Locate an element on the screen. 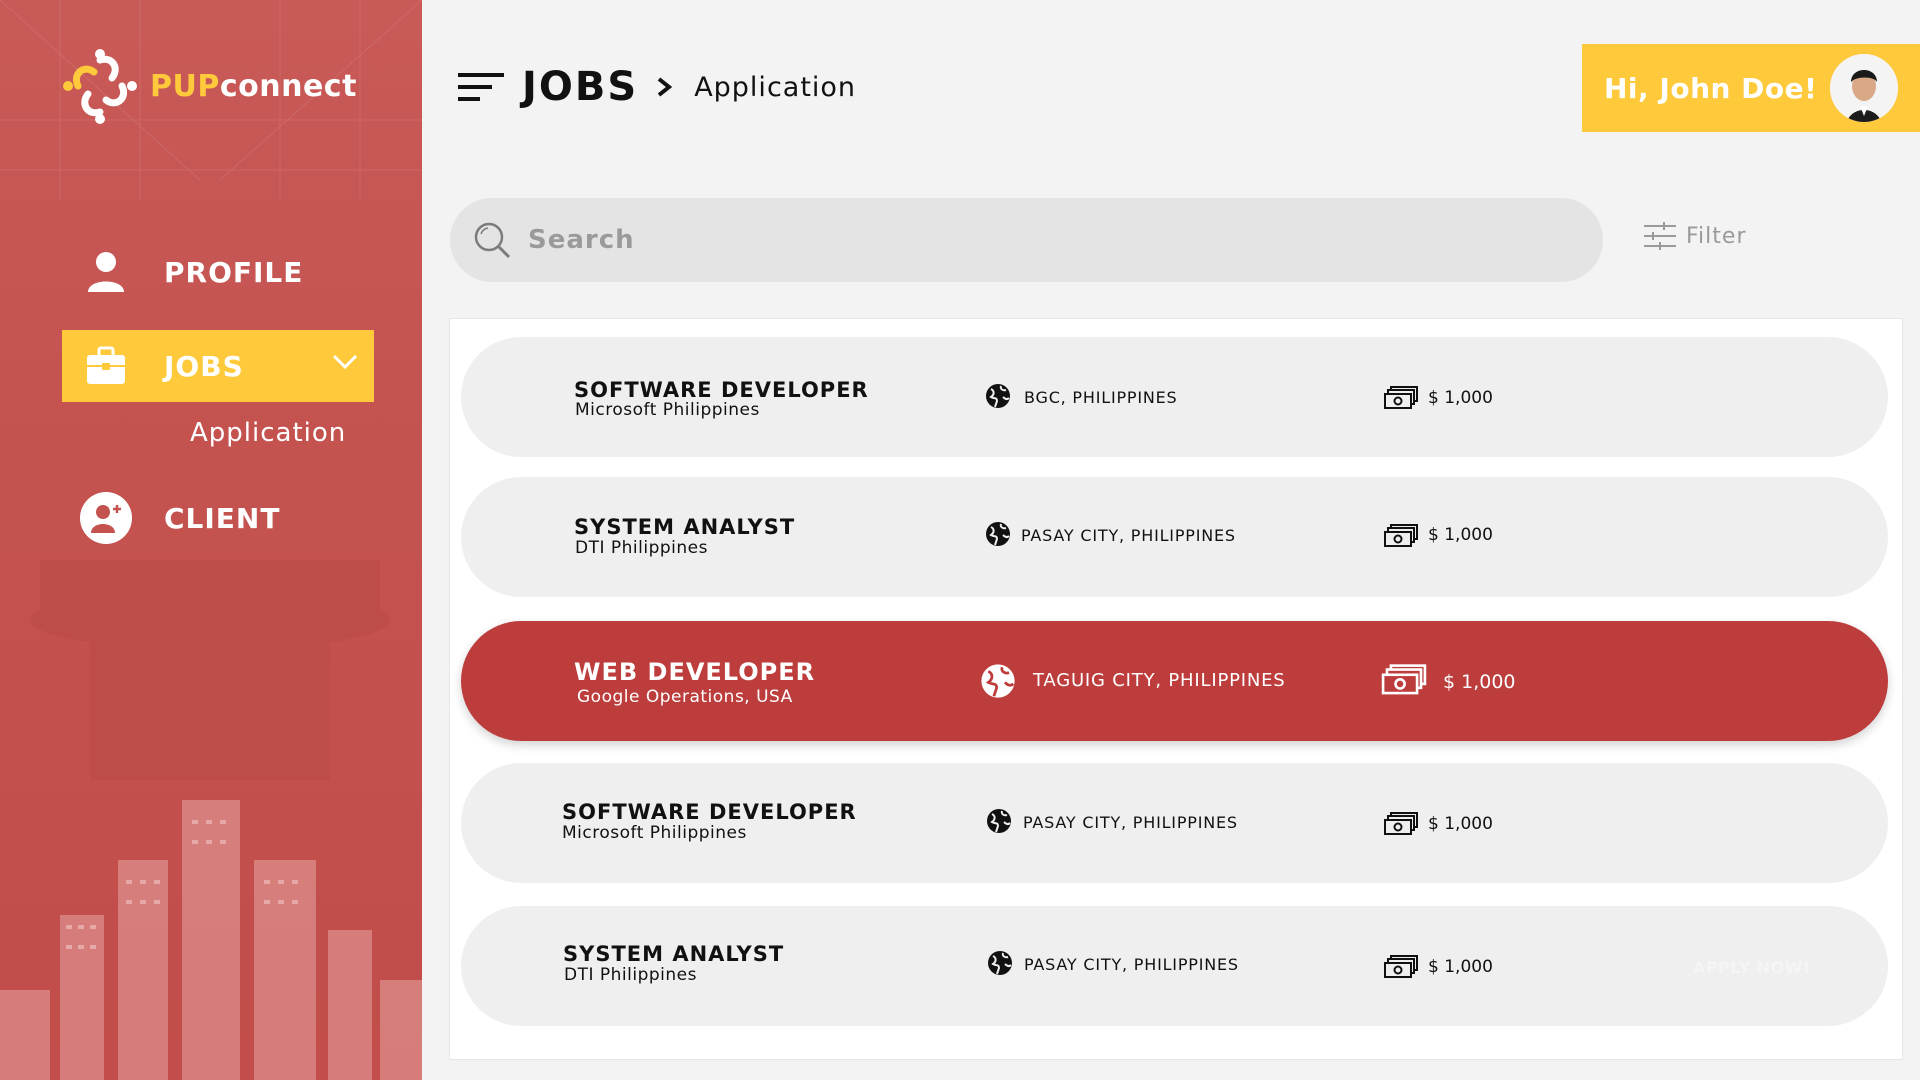  menu-icon is located at coordinates (482, 87).